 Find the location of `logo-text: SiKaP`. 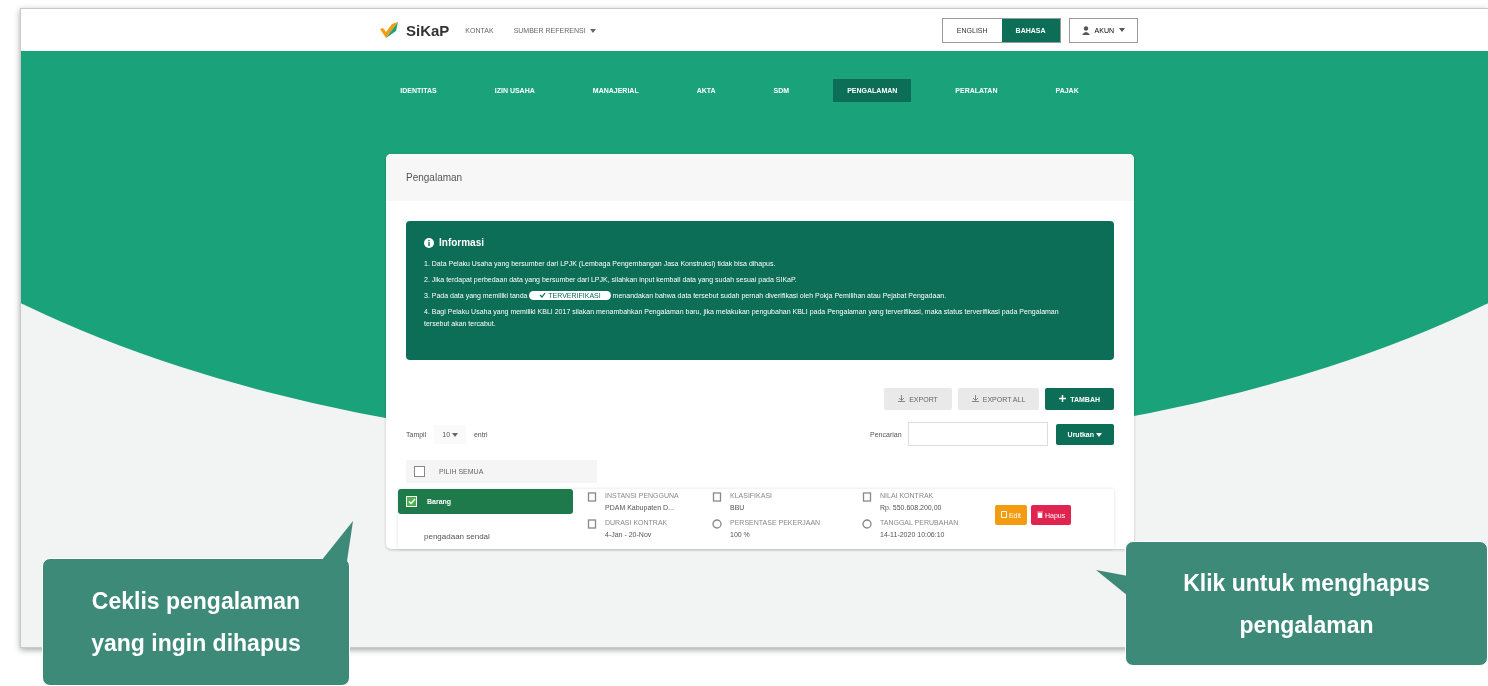

logo-text: SiKaP is located at coordinates (428, 30).